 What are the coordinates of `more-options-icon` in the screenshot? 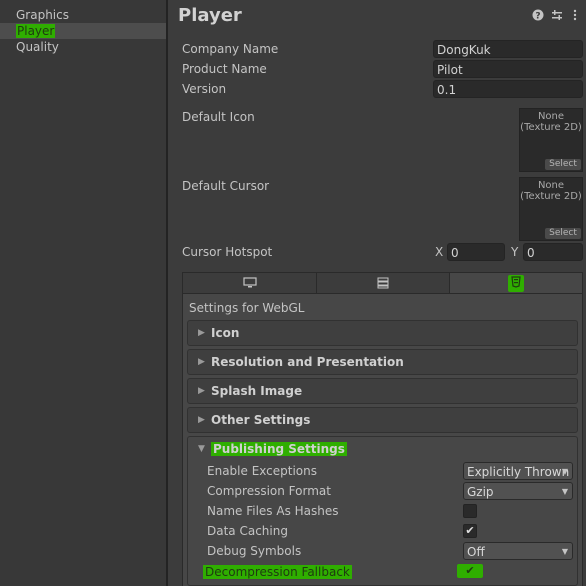 It's located at (575, 16).